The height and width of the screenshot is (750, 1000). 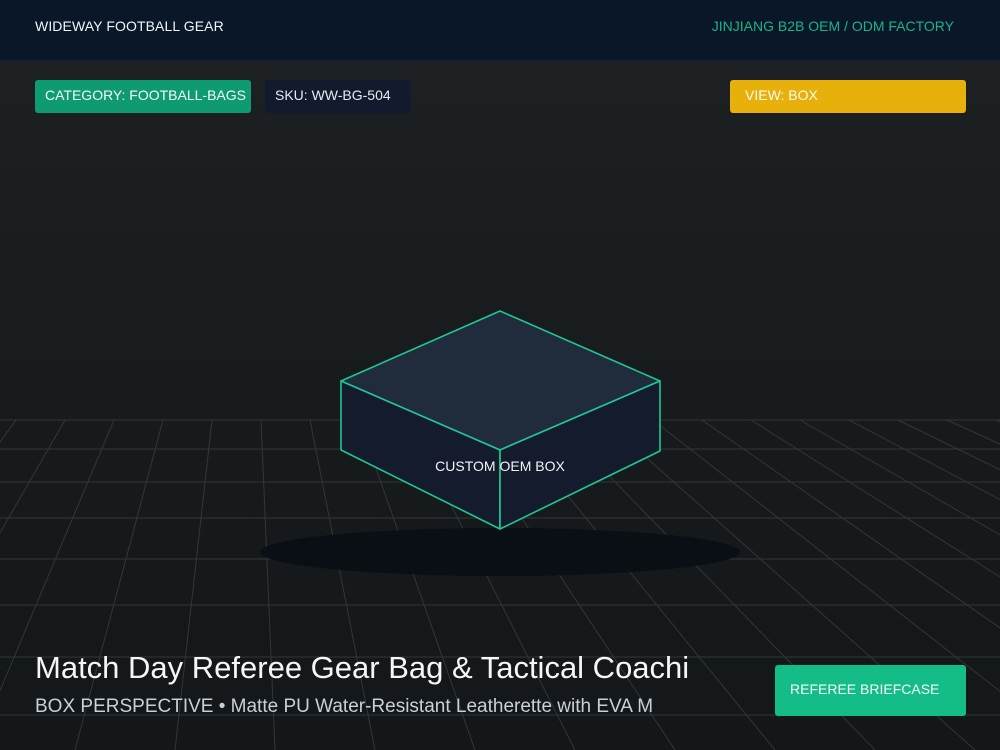 I want to click on referee-briefcase-button: REFEREE BRIEFCASE, so click(x=870, y=690).